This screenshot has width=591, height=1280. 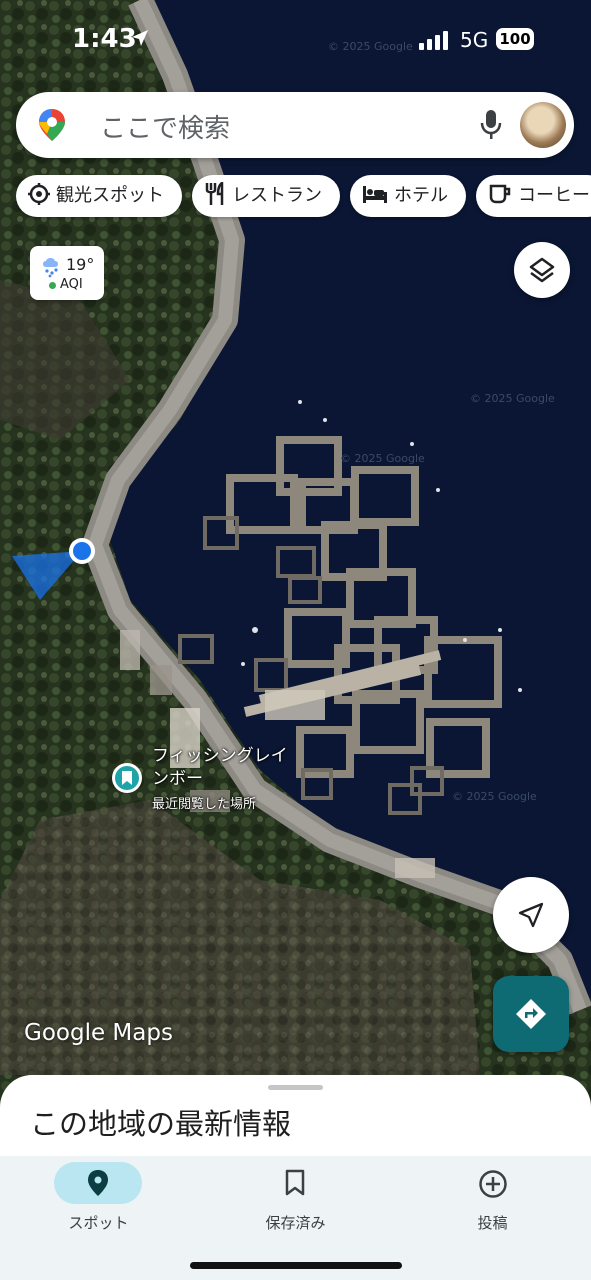 I want to click on google-maps-pin-icon, so click(x=52, y=127).